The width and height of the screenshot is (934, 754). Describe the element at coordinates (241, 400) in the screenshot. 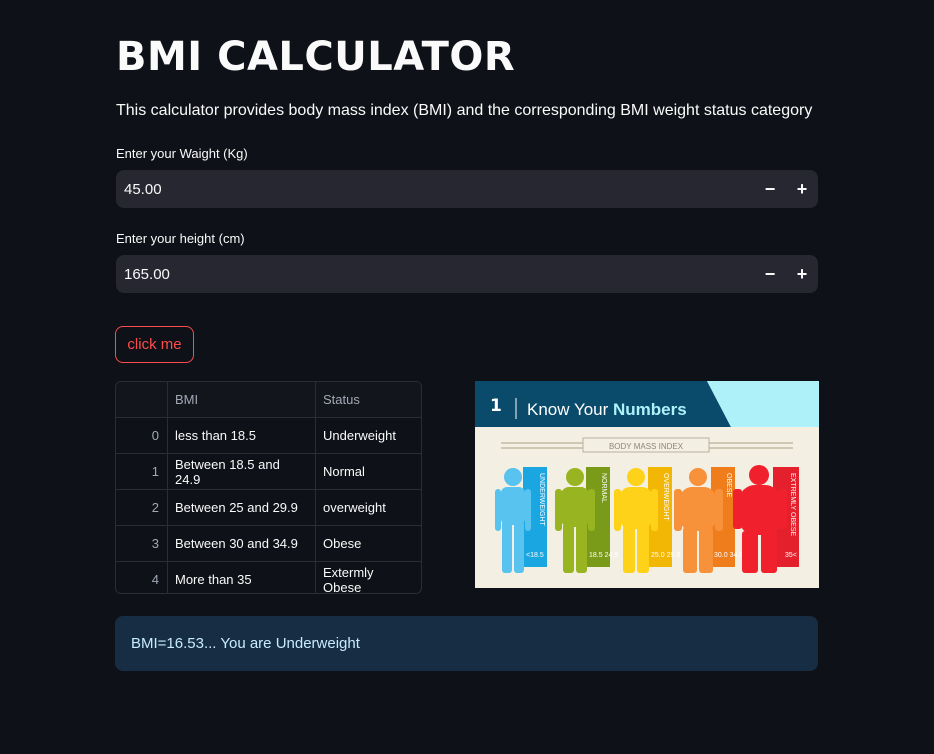

I see `table-header-bmi: BMI` at that location.